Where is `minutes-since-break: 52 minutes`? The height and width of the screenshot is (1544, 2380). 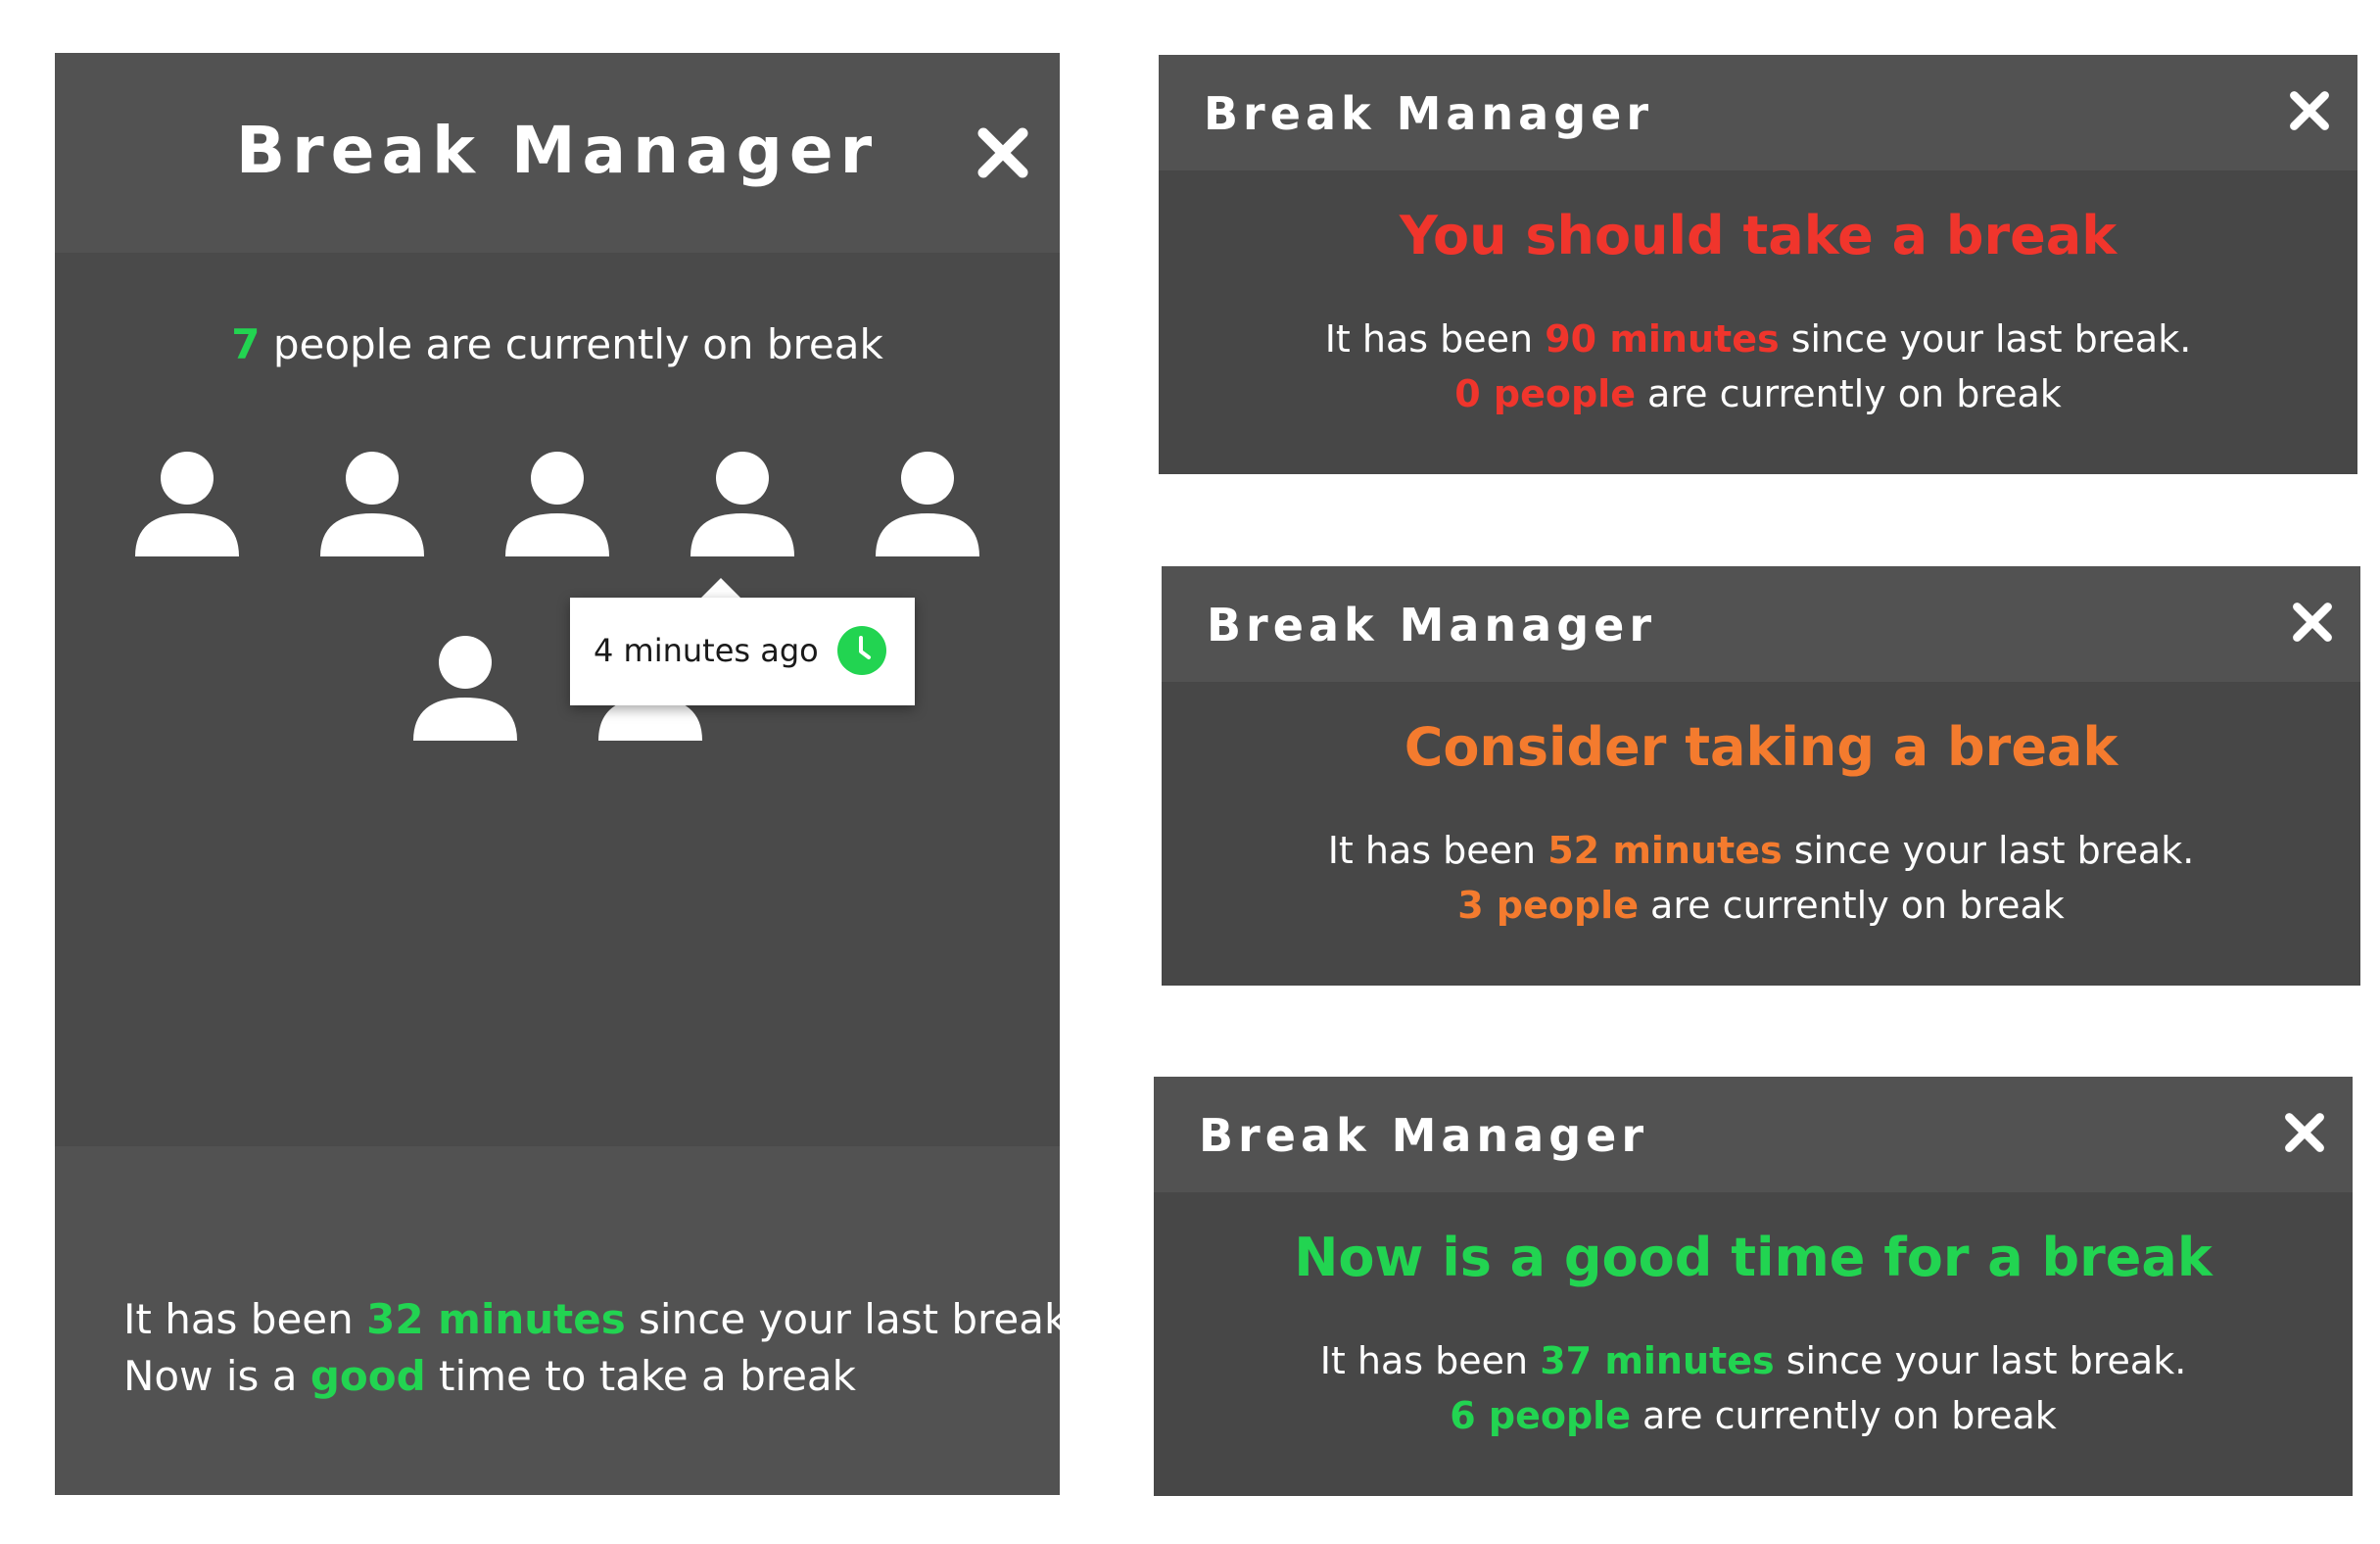 minutes-since-break: 52 minutes is located at coordinates (1665, 851).